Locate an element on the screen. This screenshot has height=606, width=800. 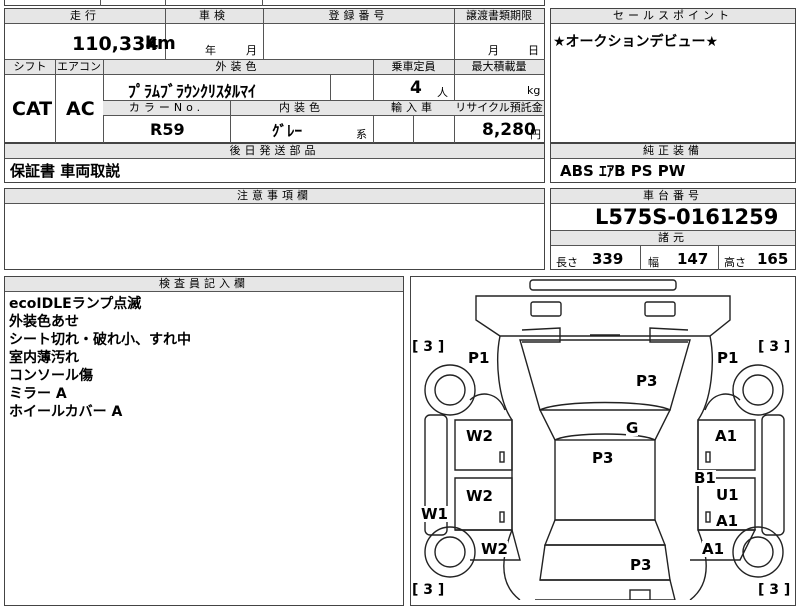
damage-mark: G is located at coordinates (632, 428).